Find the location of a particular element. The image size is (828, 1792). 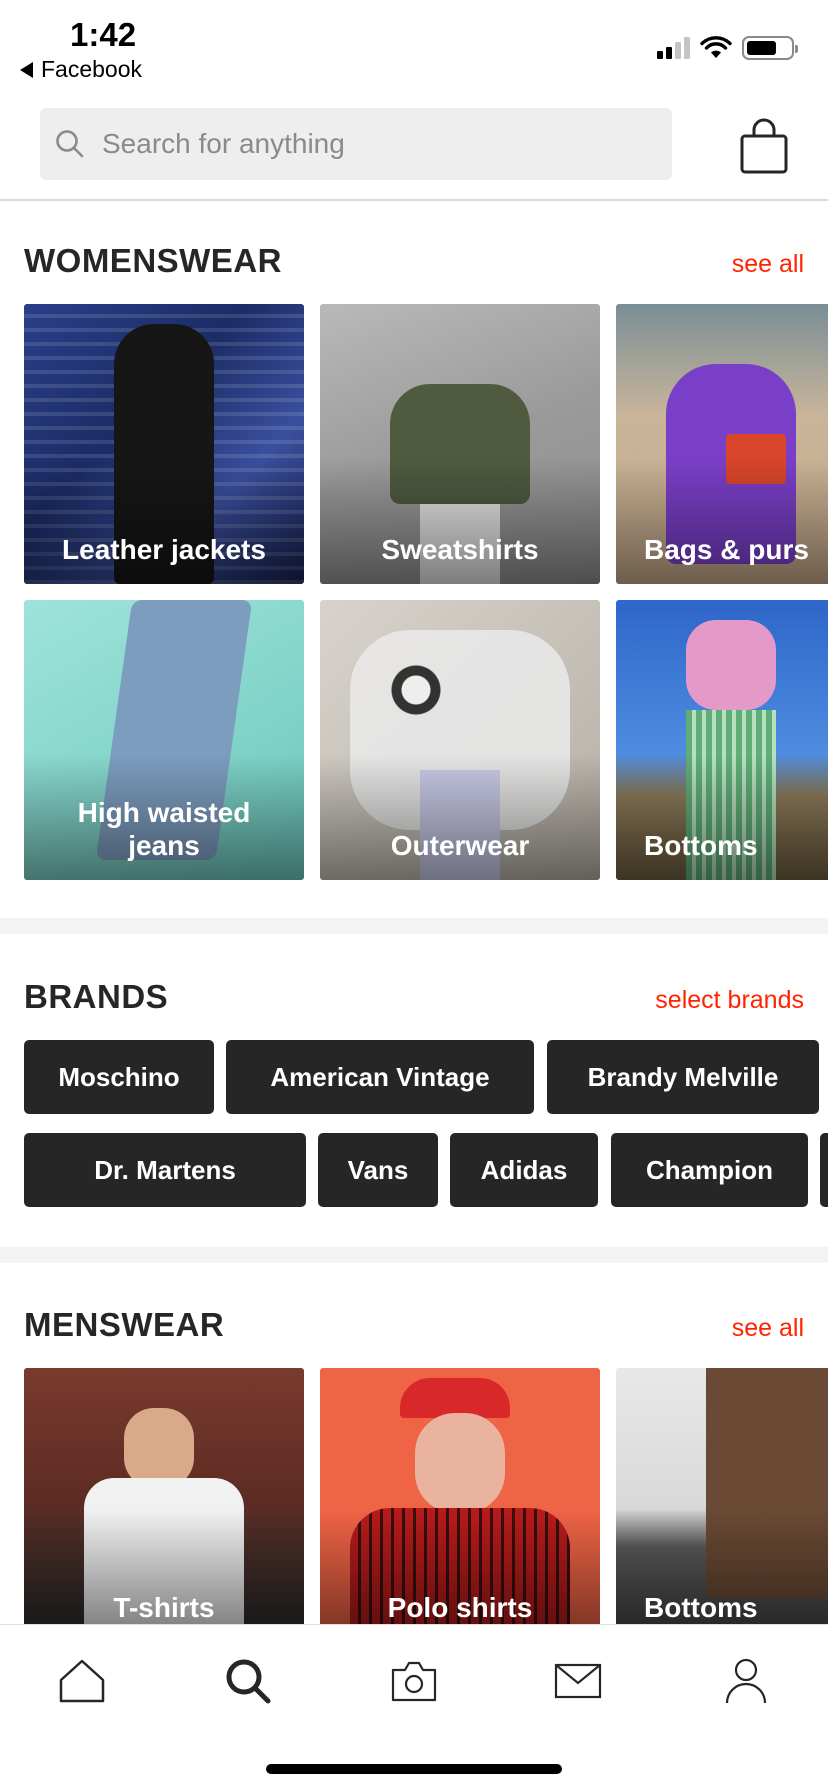

tab-camera is located at coordinates (414, 1681).